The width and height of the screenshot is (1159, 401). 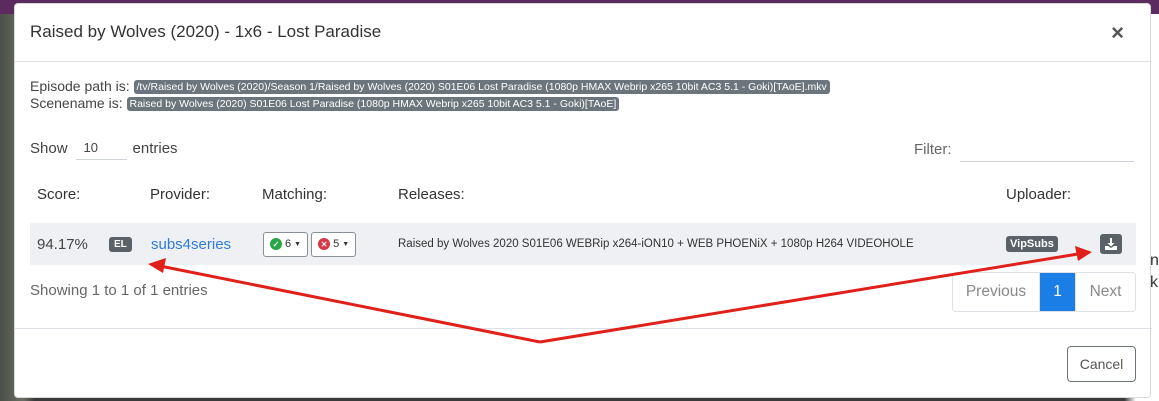 I want to click on check-circle-icon: ✓, so click(x=276, y=244).